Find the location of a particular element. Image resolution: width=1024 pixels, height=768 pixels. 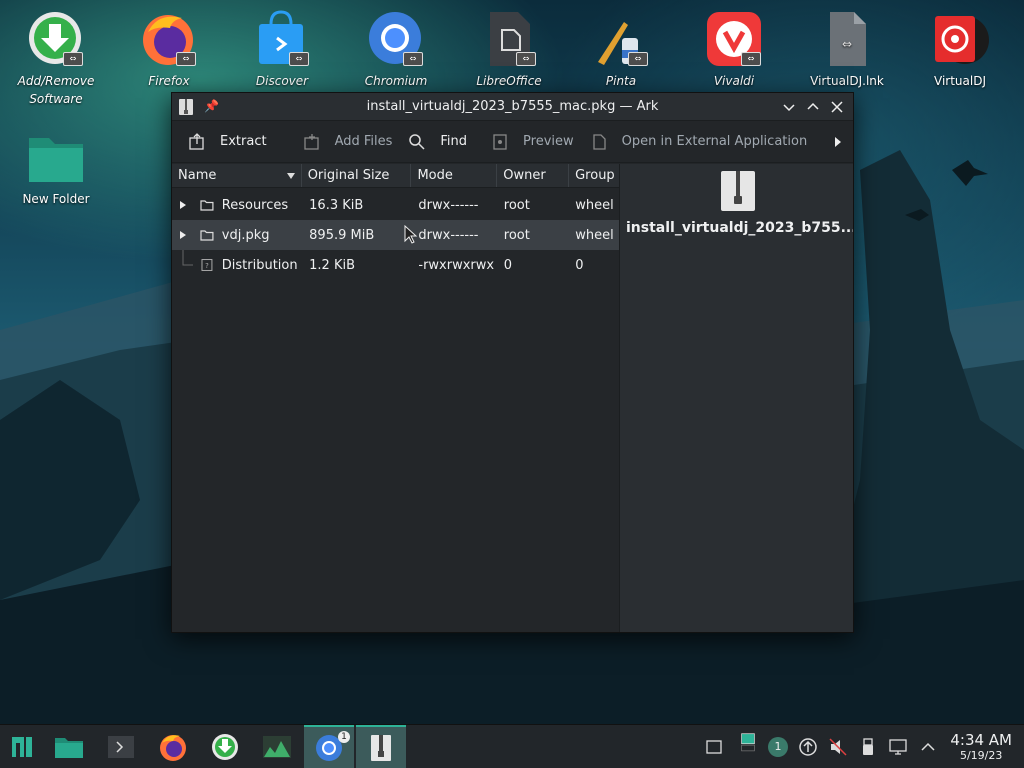

taskbar-ark is located at coordinates (381, 746).